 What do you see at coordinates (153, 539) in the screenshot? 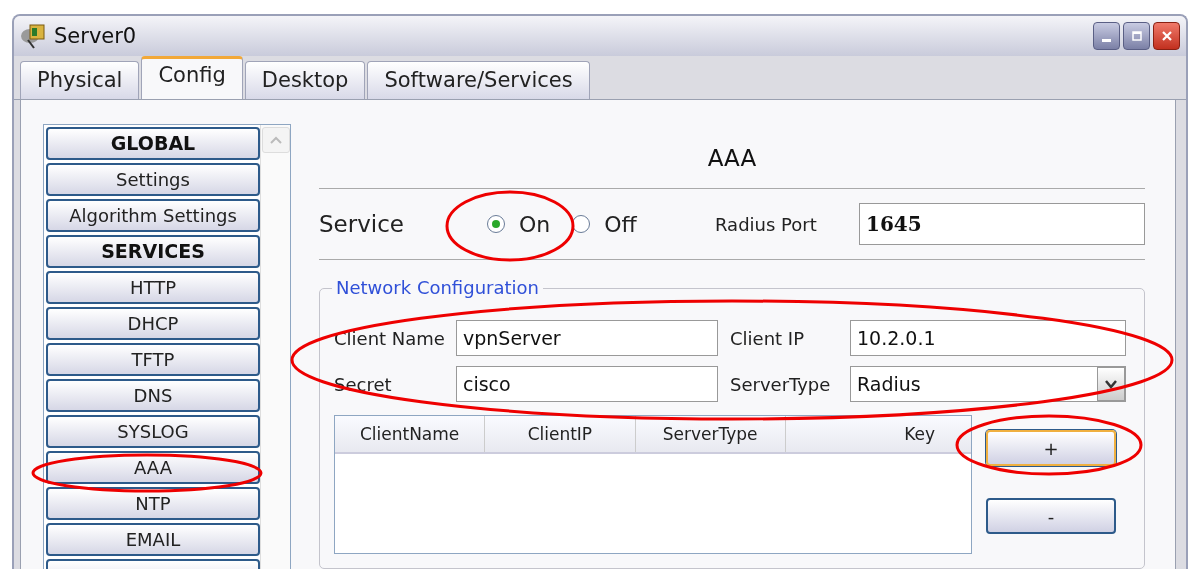
I see `sidebar-item: EMAIL` at bounding box center [153, 539].